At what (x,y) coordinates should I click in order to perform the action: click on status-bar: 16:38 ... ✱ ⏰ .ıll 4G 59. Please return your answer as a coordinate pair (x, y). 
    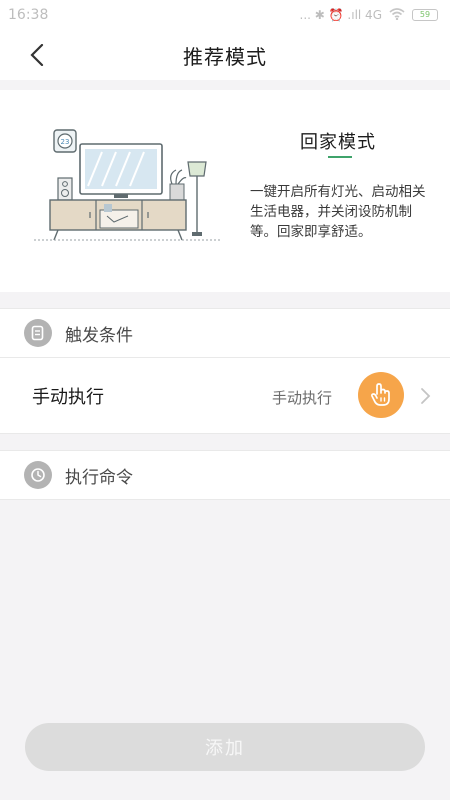
    Looking at the image, I should click on (225, 15).